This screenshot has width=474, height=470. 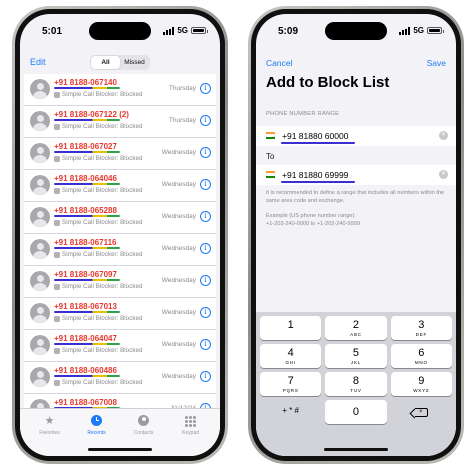 I want to click on key-0: 0, so click(x=356, y=412).